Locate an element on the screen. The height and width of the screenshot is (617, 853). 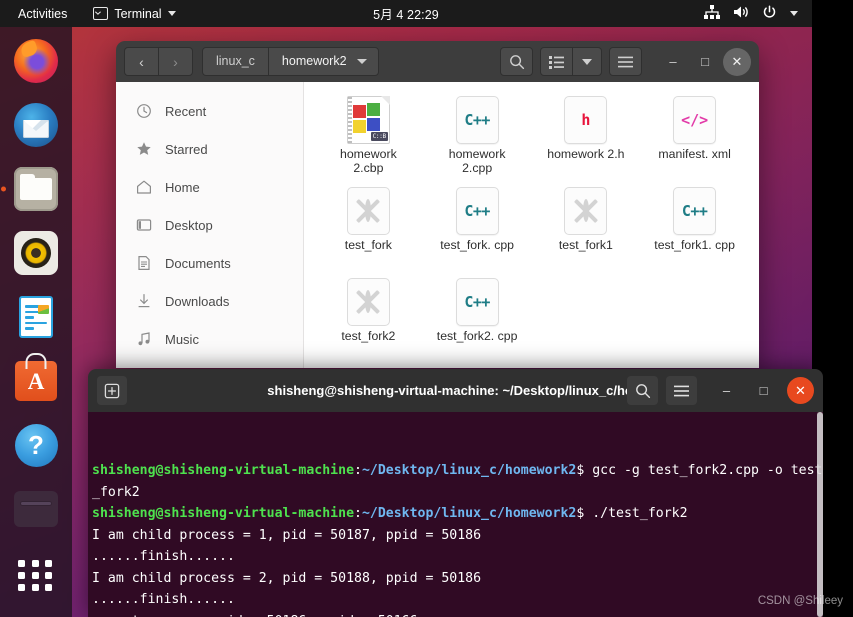
apps-grid-icon is located at coordinates (36, 575).